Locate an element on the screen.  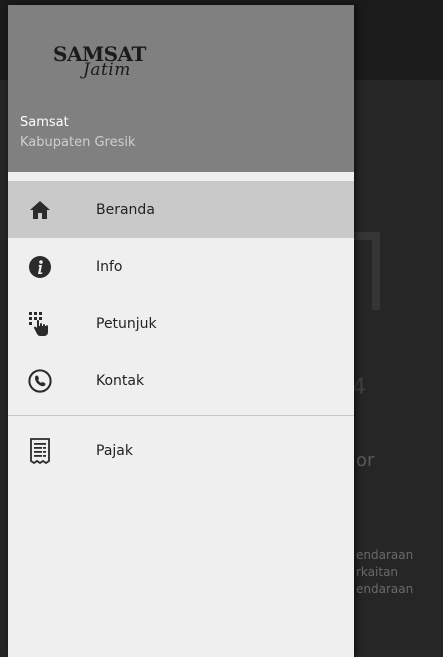
phone-icon is located at coordinates (40, 380).